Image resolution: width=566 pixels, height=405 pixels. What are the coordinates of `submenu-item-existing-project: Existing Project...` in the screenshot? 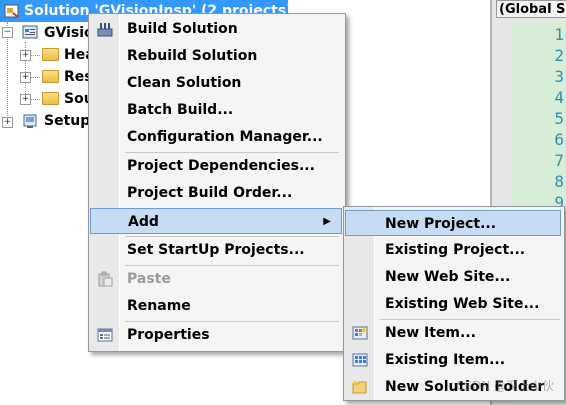 It's located at (453, 250).